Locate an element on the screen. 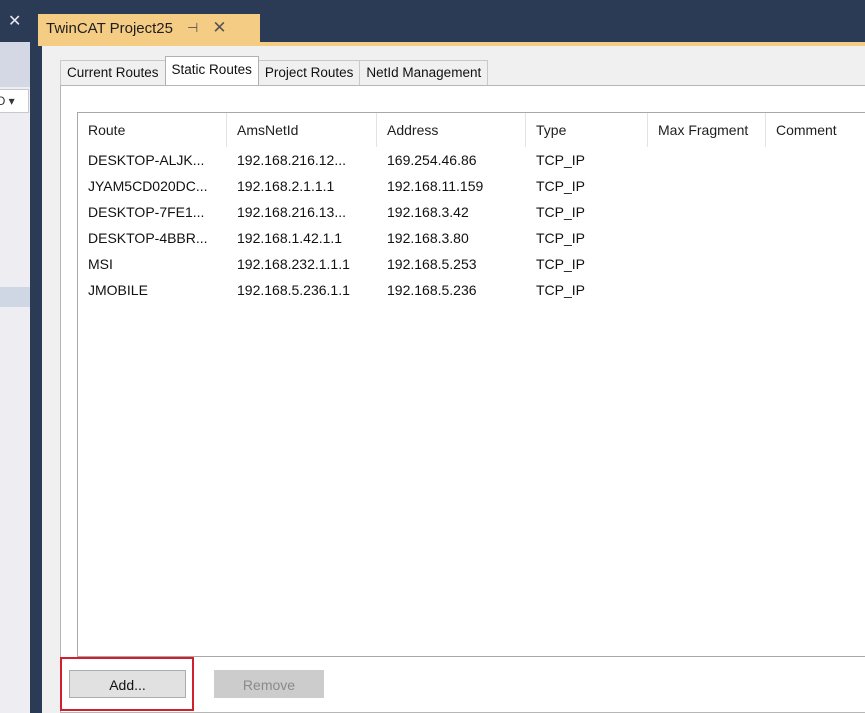  column-header-amsnetid: AmsNetId is located at coordinates (302, 130).